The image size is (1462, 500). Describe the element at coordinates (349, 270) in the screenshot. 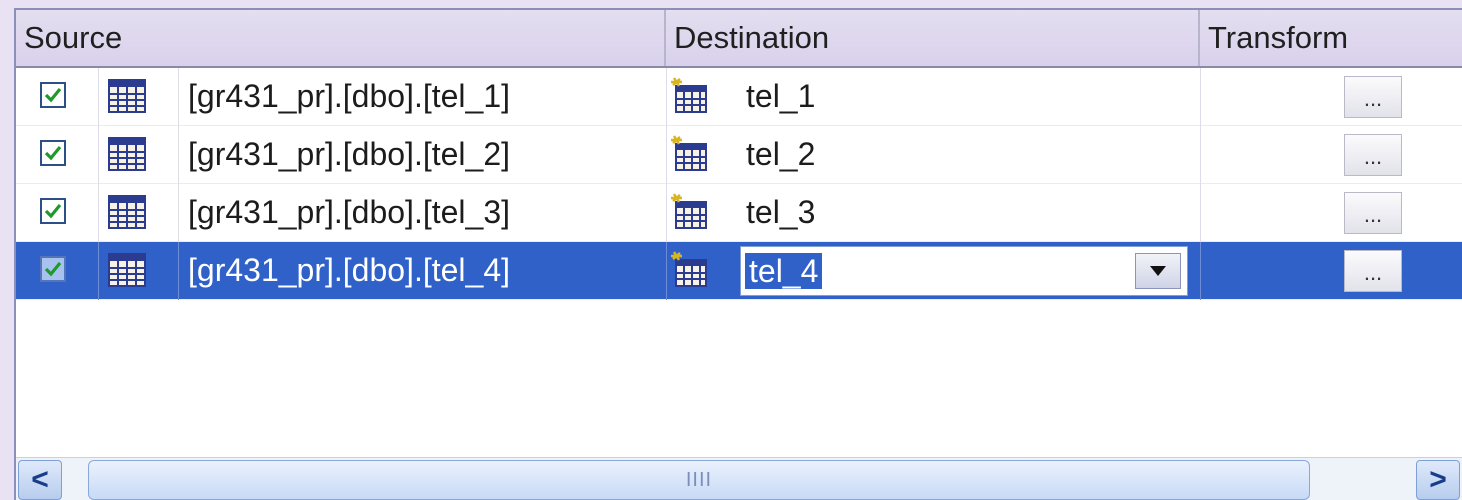

I see `source-table-name: [gr431_pr].[dbo].[tel_4]` at that location.